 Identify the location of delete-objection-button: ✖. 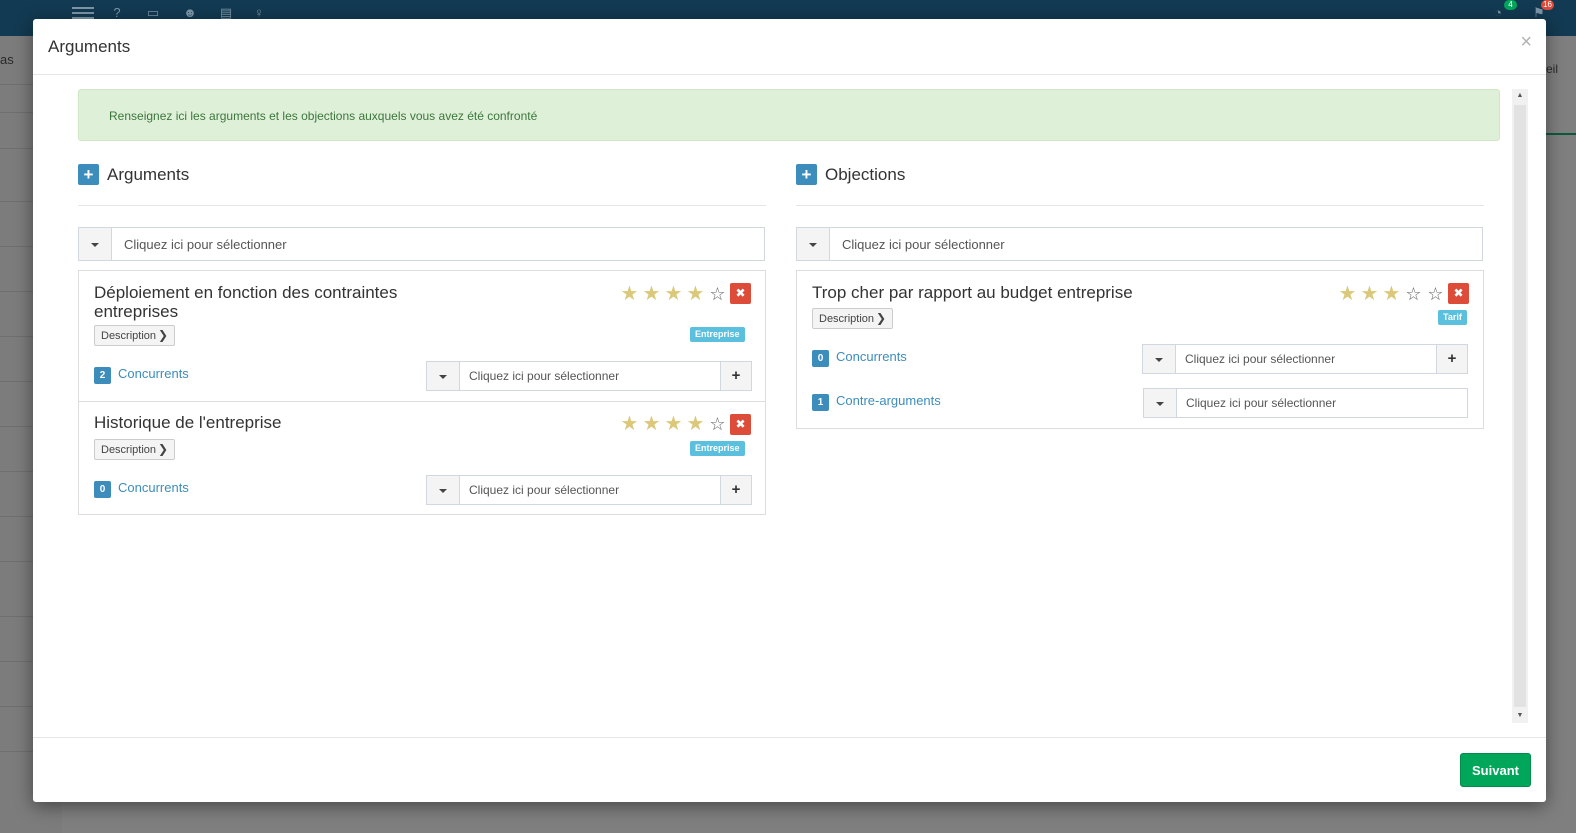
(1458, 293).